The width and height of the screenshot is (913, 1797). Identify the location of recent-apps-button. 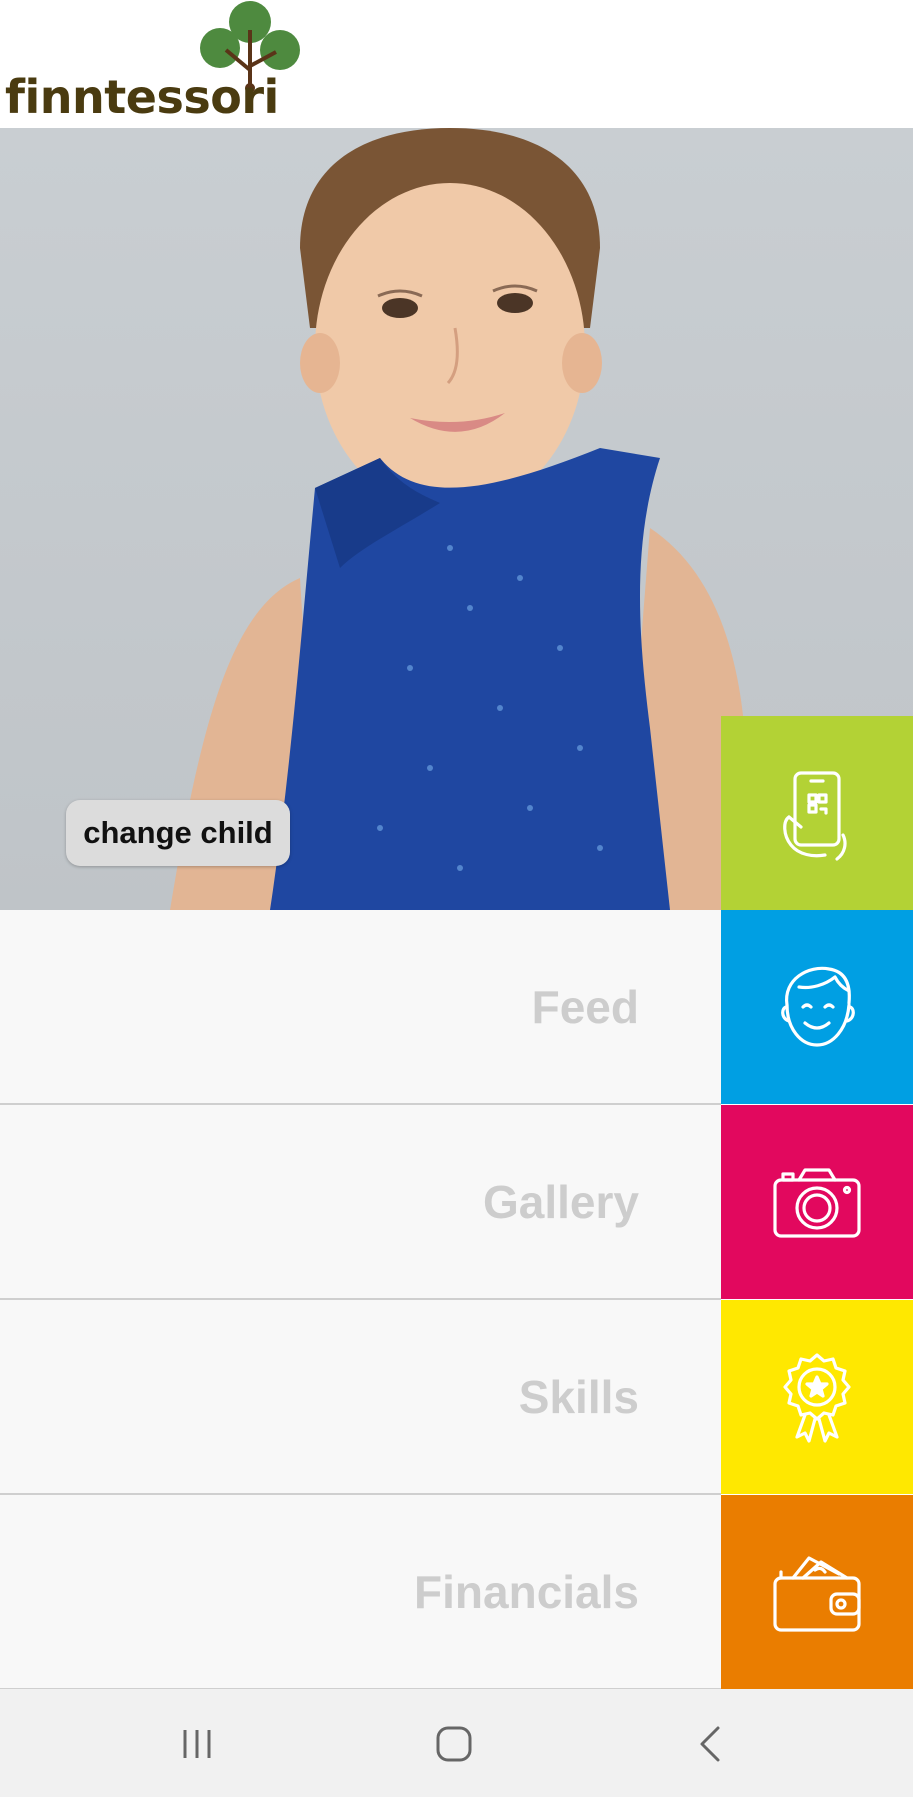
(197, 1744).